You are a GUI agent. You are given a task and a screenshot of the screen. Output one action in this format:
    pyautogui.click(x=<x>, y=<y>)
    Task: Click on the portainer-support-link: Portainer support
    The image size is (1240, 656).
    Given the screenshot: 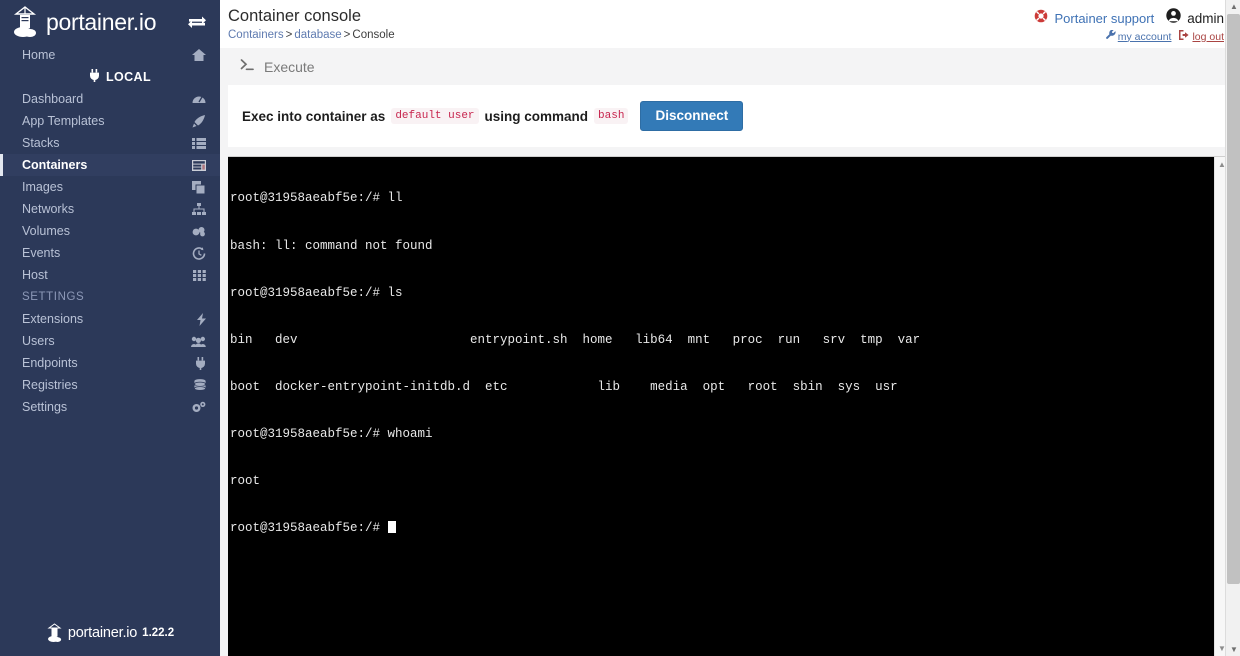 What is the action you would take?
    pyautogui.click(x=1104, y=18)
    